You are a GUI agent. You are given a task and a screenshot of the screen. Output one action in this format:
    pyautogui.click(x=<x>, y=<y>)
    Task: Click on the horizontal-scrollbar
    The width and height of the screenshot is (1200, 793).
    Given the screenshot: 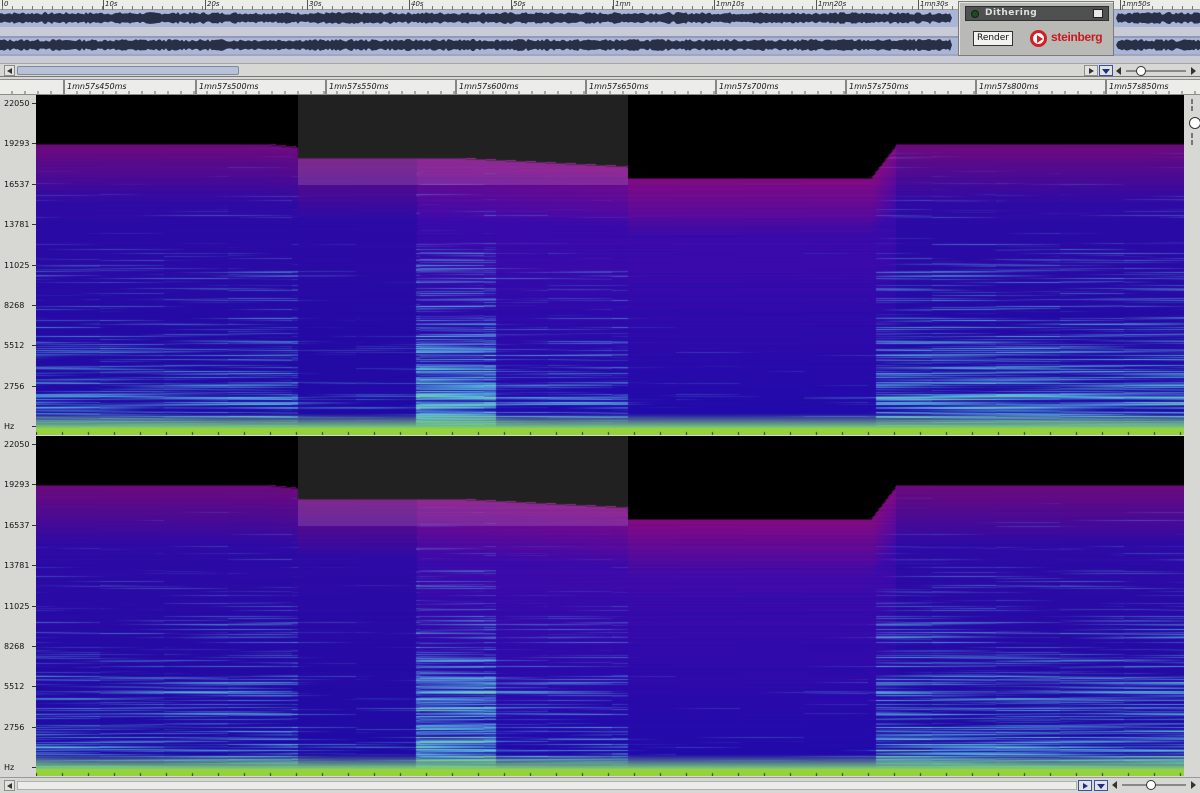 What is the action you would take?
    pyautogui.click(x=600, y=785)
    